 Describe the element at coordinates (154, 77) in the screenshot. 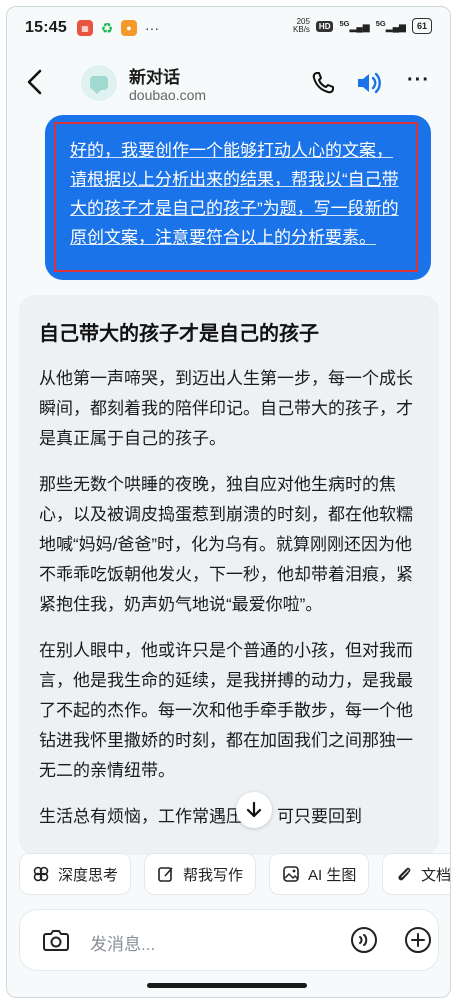

I see `page-title: 新对话` at that location.